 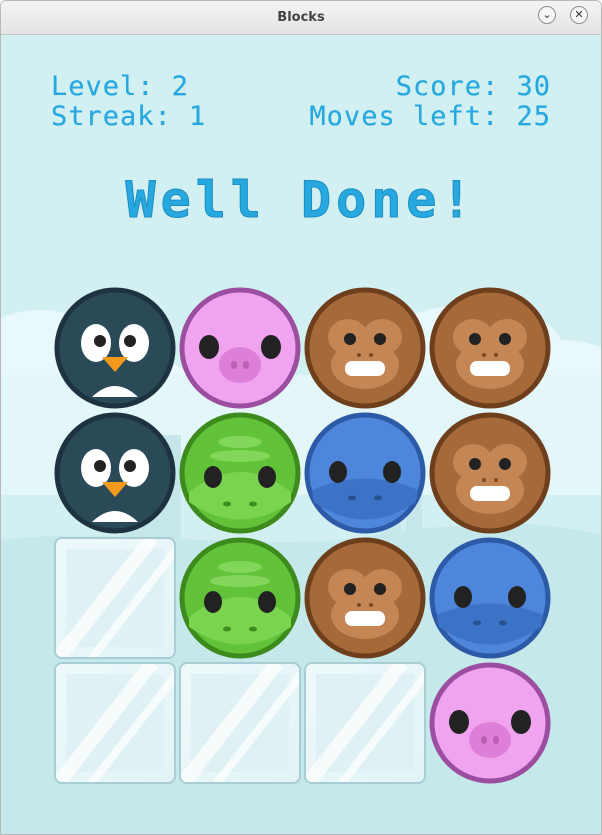 I want to click on well-done-banner: Well Done!, so click(x=301, y=200).